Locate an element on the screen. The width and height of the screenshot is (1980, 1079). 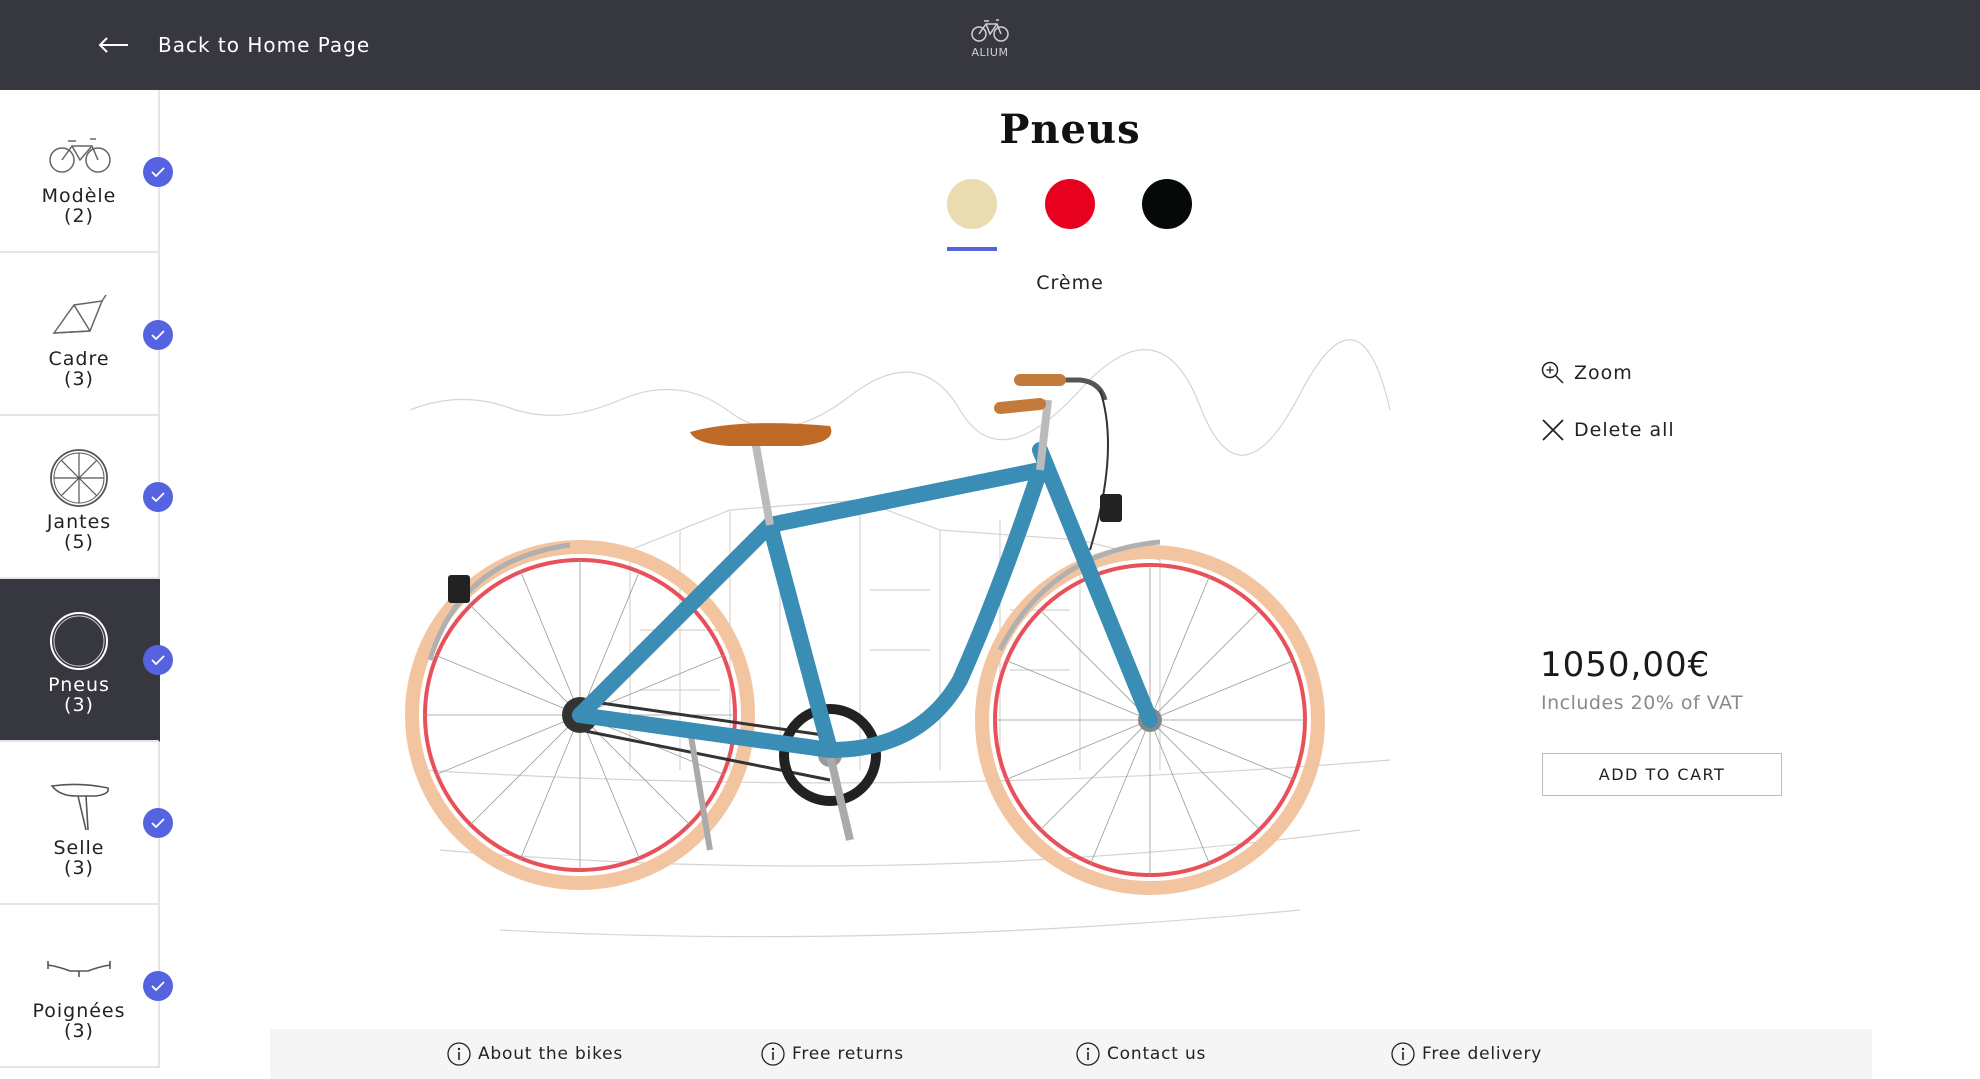
sidebar-item-poignees: Poignées (3) is located at coordinates (80, 986).